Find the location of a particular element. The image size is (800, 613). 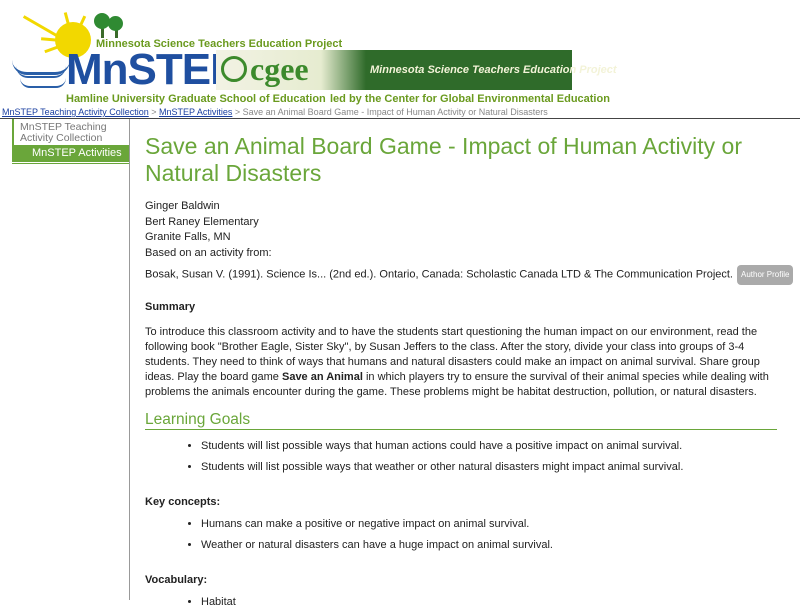

mnstep-logo: MnSTEP is located at coordinates (152, 70).